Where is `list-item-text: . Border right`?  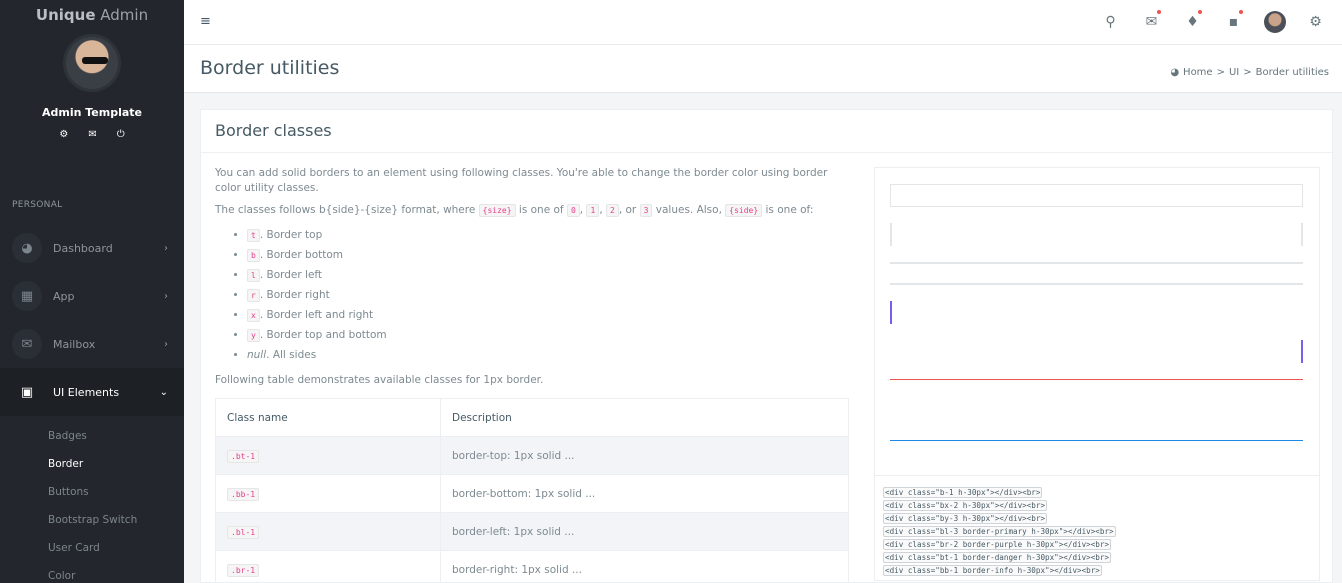 list-item-text: . Border right is located at coordinates (294, 295).